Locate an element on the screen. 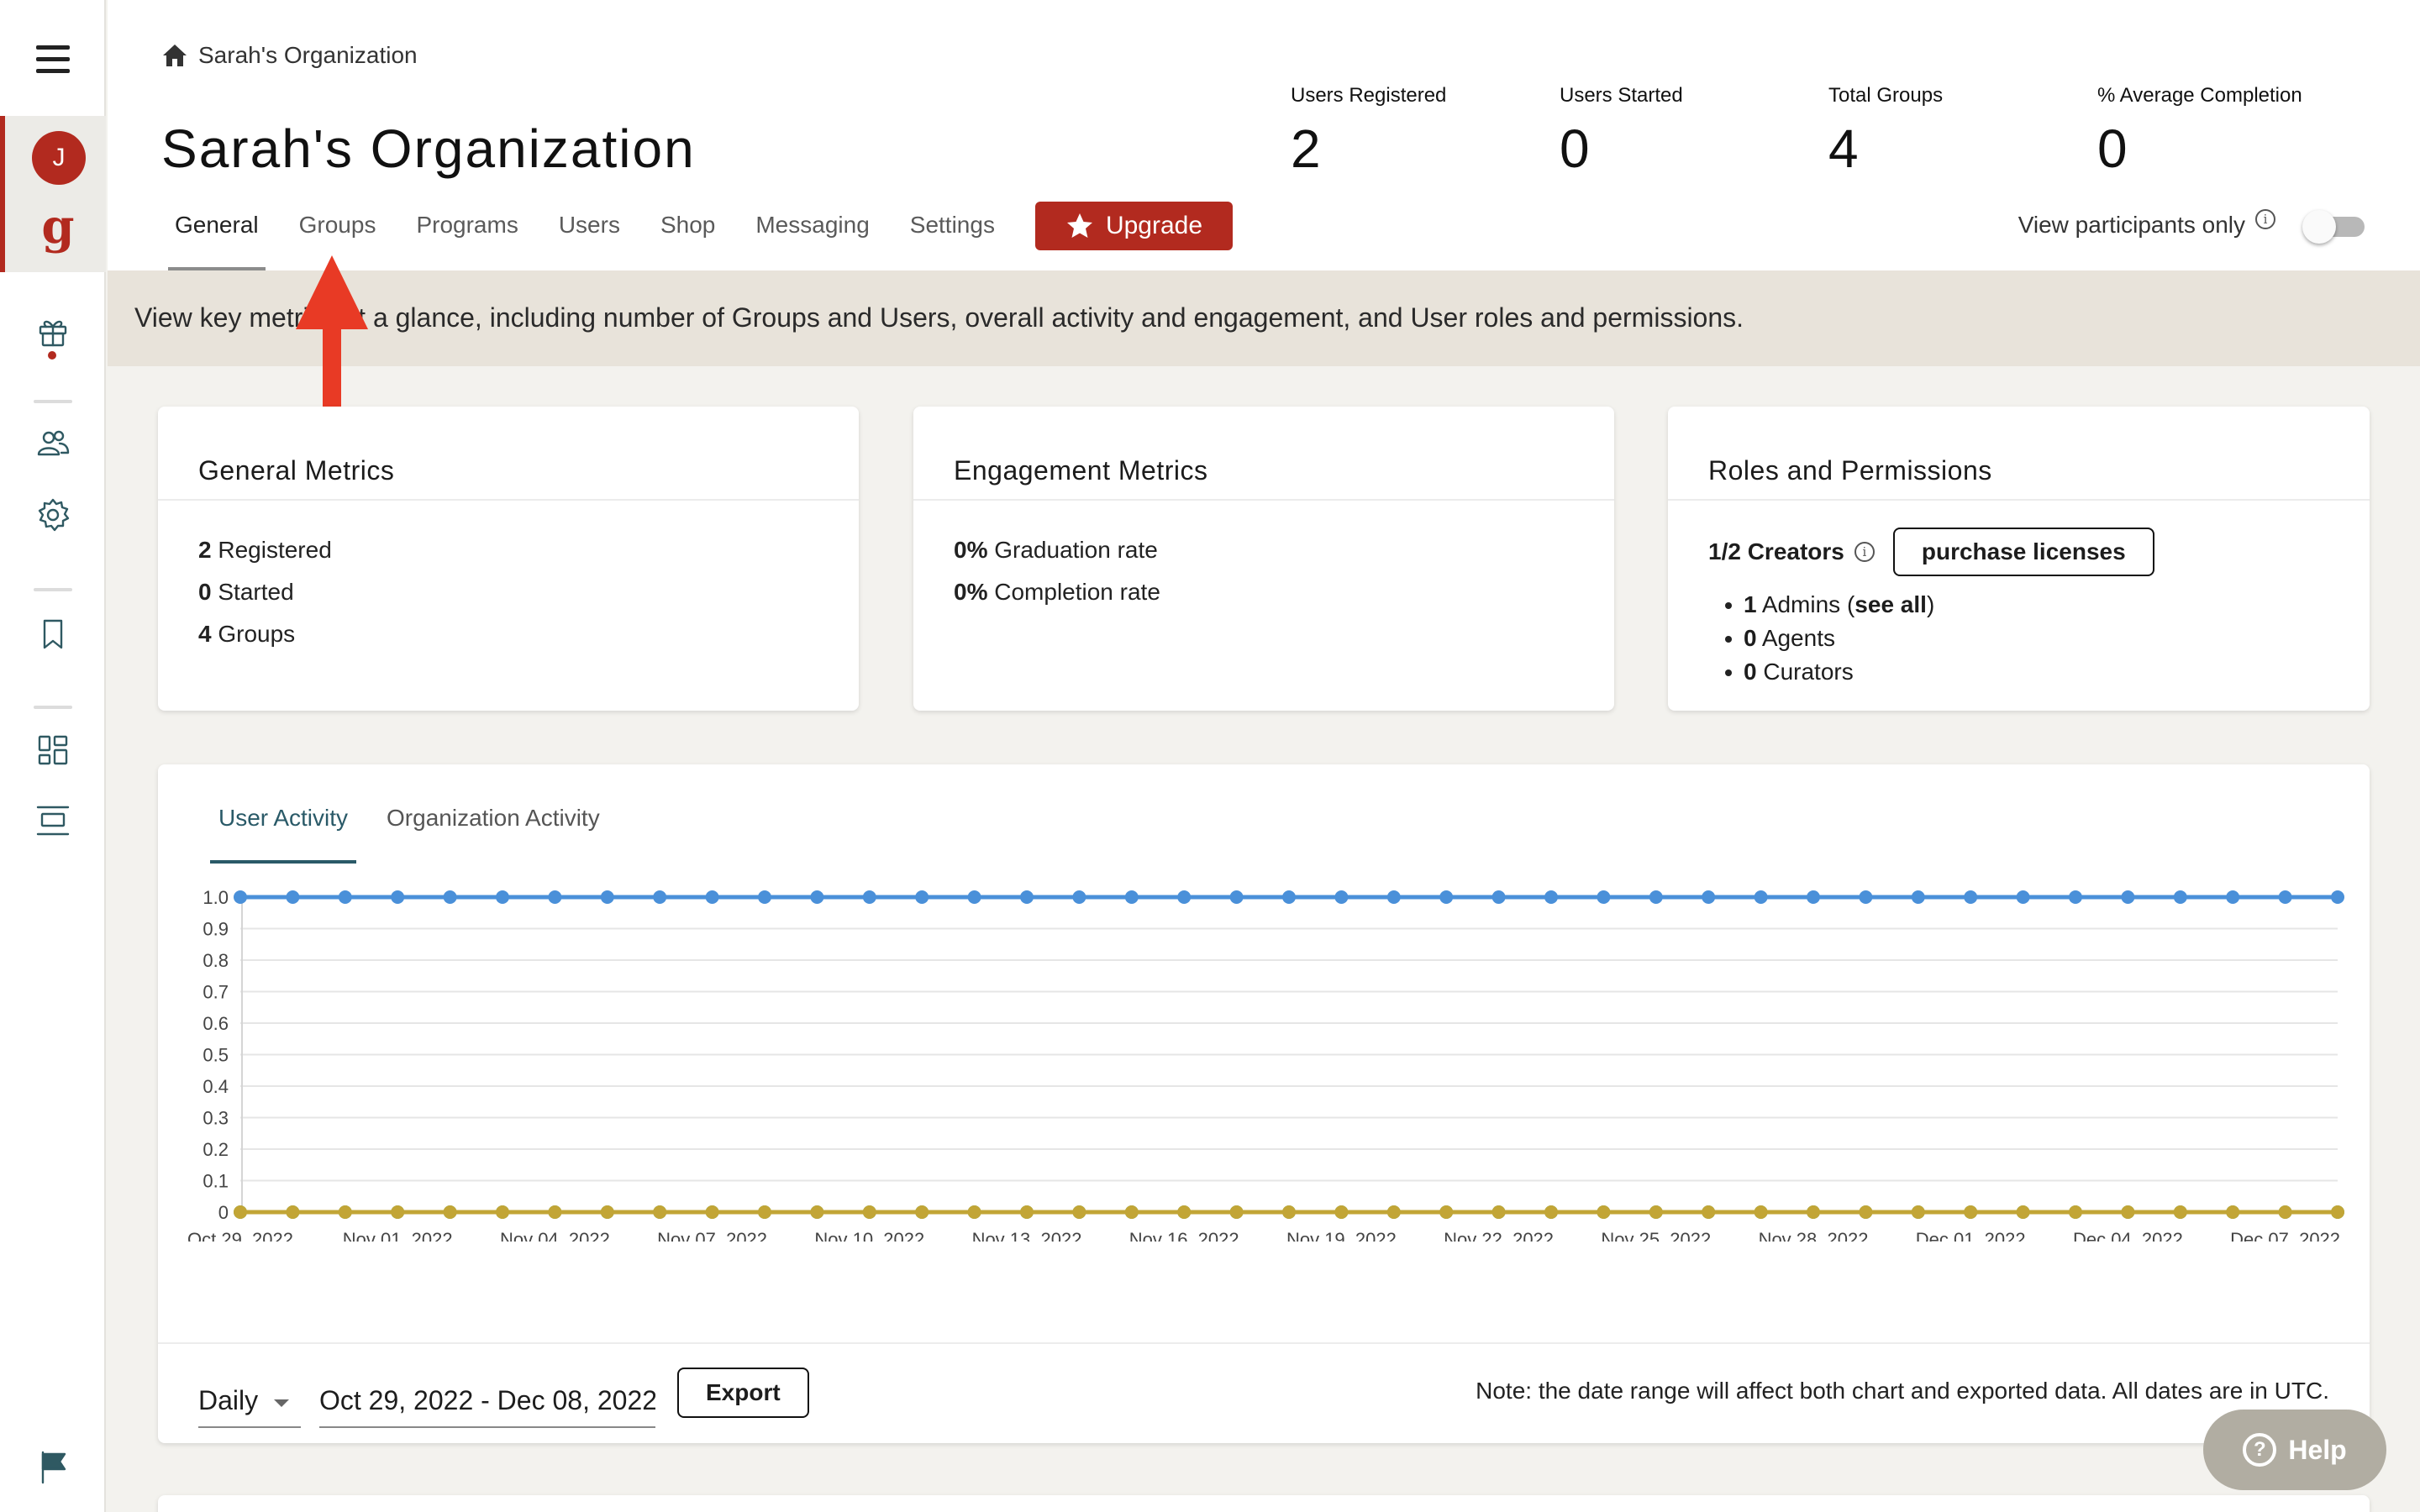 This screenshot has height=1512, width=2420. help-button: ? Help is located at coordinates (2294, 1450).